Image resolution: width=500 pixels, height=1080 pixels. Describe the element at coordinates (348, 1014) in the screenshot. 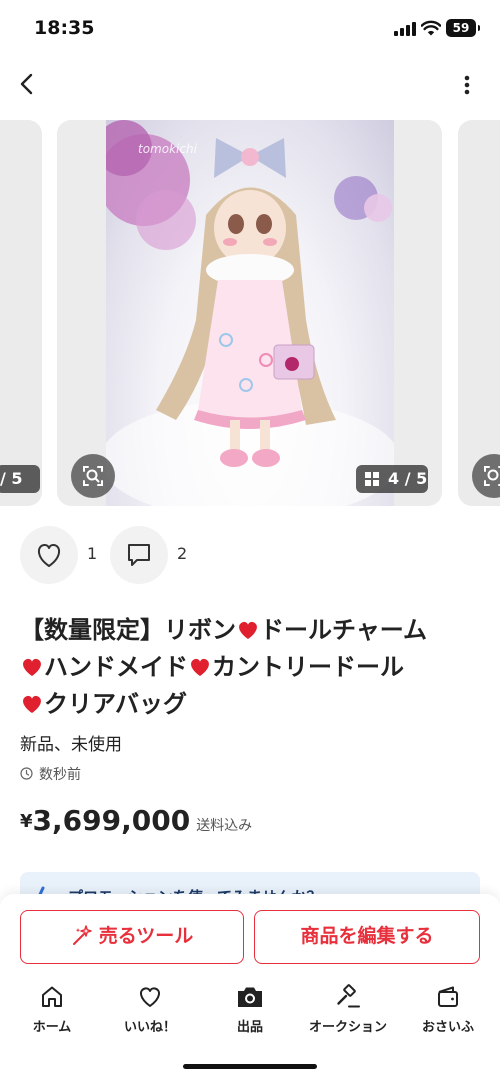

I see `tab-auction: オークション` at that location.